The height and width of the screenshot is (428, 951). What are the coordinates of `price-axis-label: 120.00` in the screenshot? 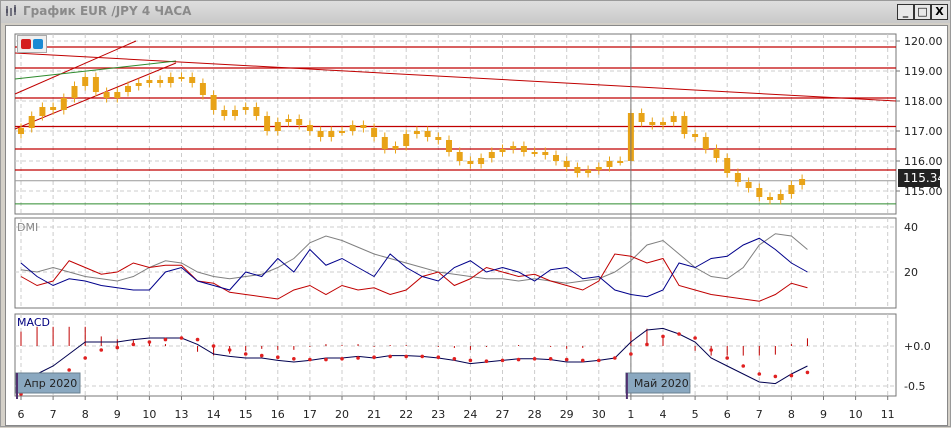 It's located at (923, 41).